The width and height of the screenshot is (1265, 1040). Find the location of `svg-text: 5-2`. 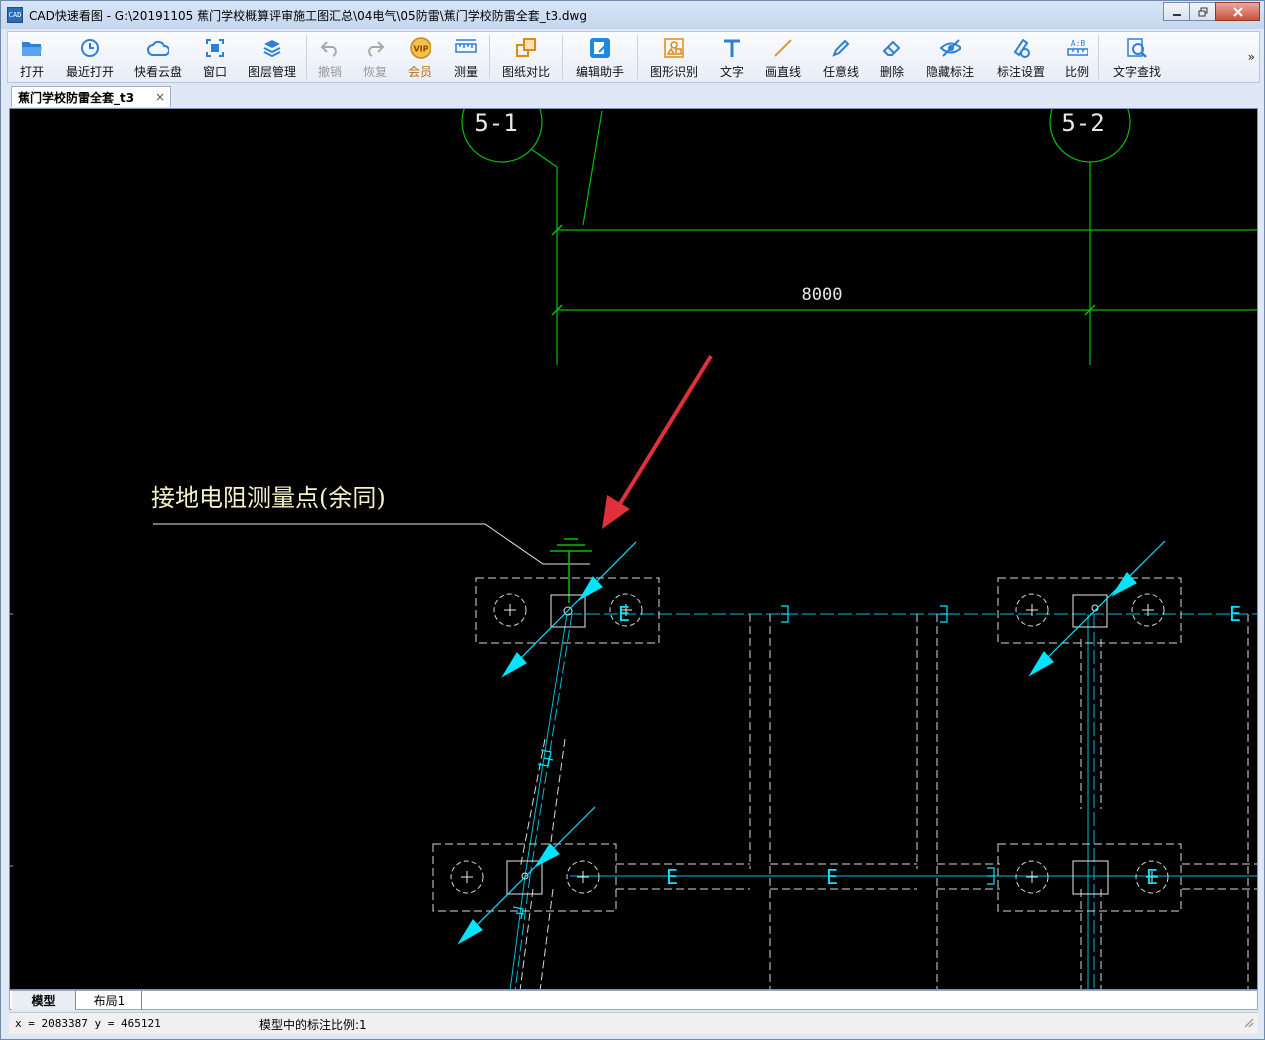

svg-text: 5-2 is located at coordinates (1082, 123).